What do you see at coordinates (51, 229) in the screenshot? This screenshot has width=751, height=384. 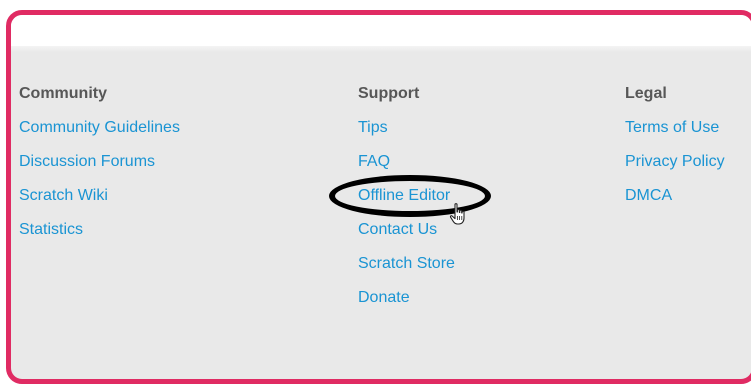 I see `link-label: Statistics` at bounding box center [51, 229].